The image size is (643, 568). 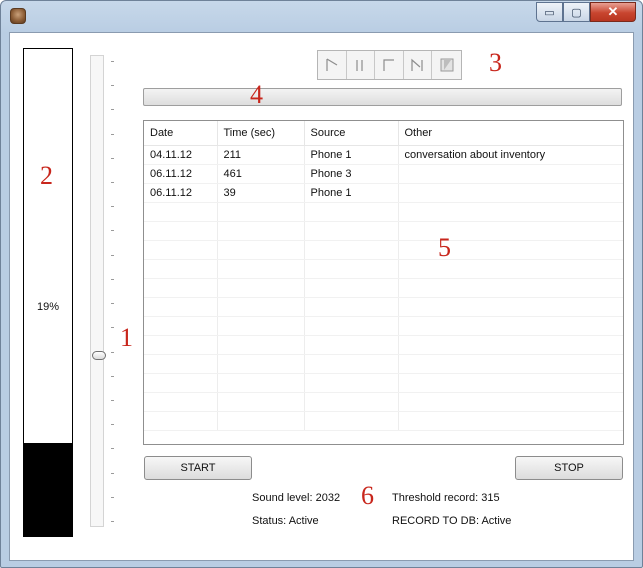 What do you see at coordinates (261, 133) in the screenshot?
I see `column-header: Time (sec)` at bounding box center [261, 133].